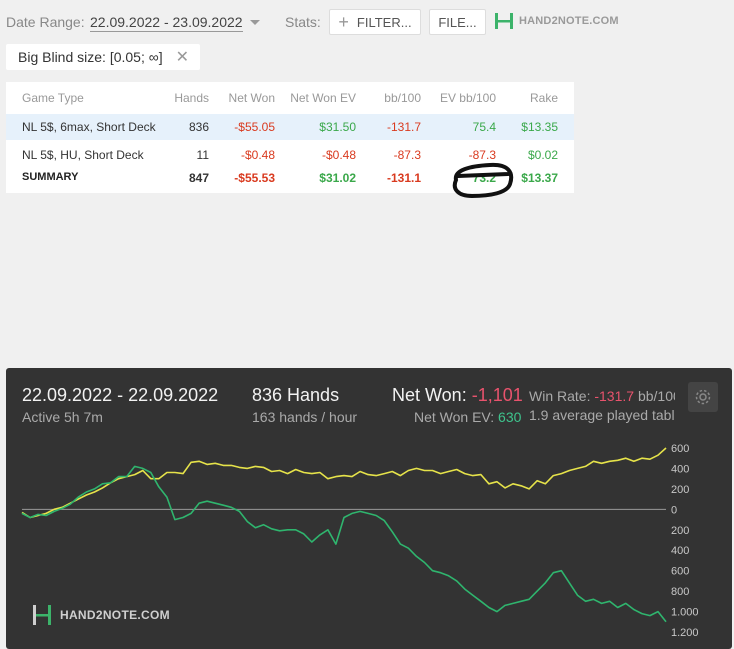  Describe the element at coordinates (198, 127) in the screenshot. I see `cell-hands: 836` at that location.